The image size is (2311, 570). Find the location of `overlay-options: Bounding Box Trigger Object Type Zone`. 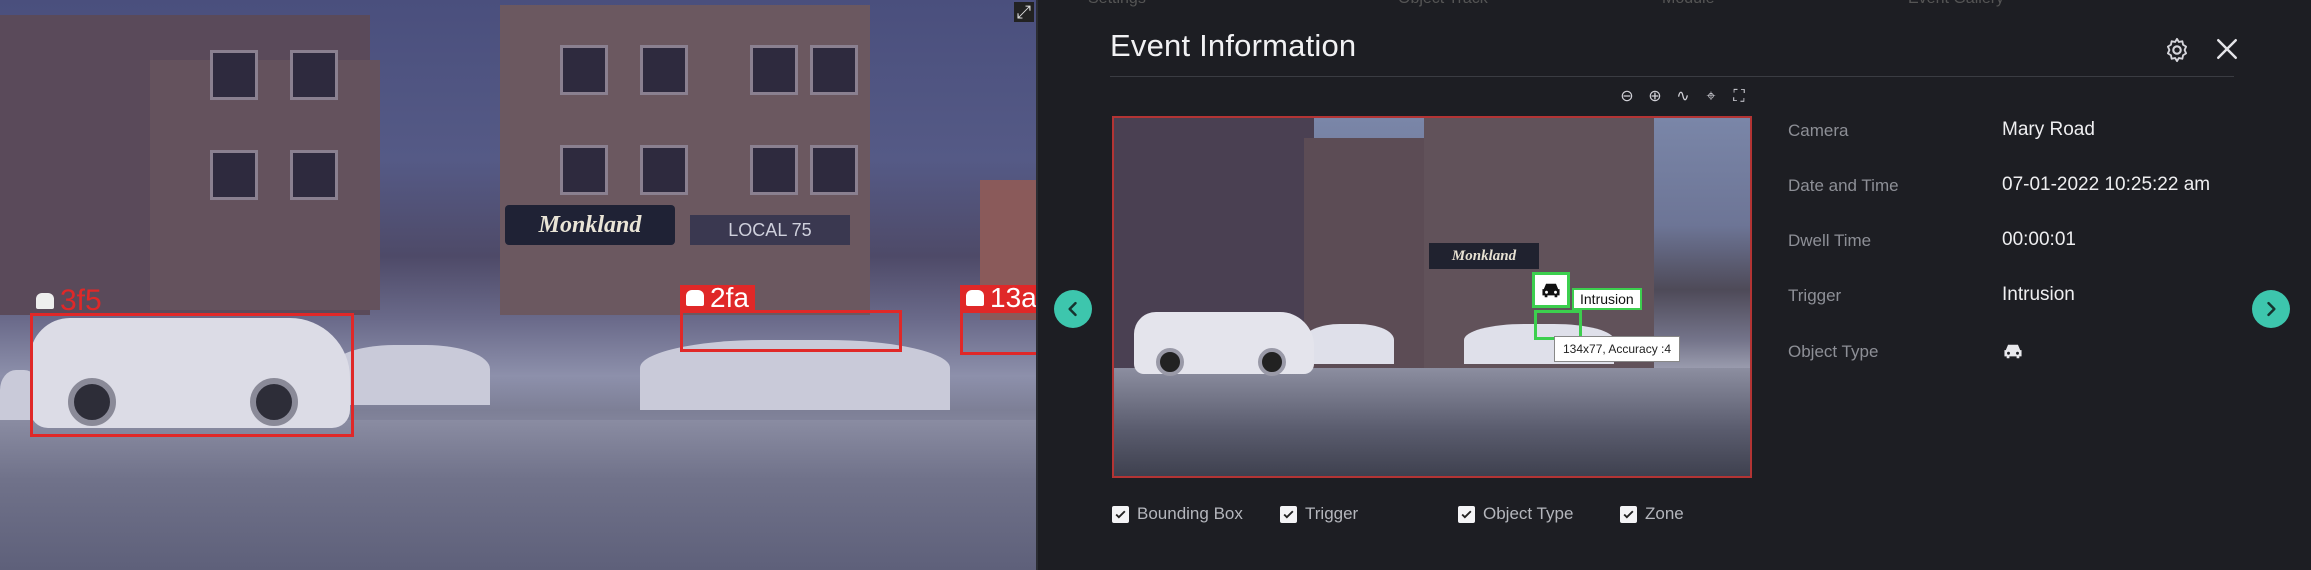

overlay-options: Bounding Box Trigger Object Type Zone is located at coordinates (1462, 519).